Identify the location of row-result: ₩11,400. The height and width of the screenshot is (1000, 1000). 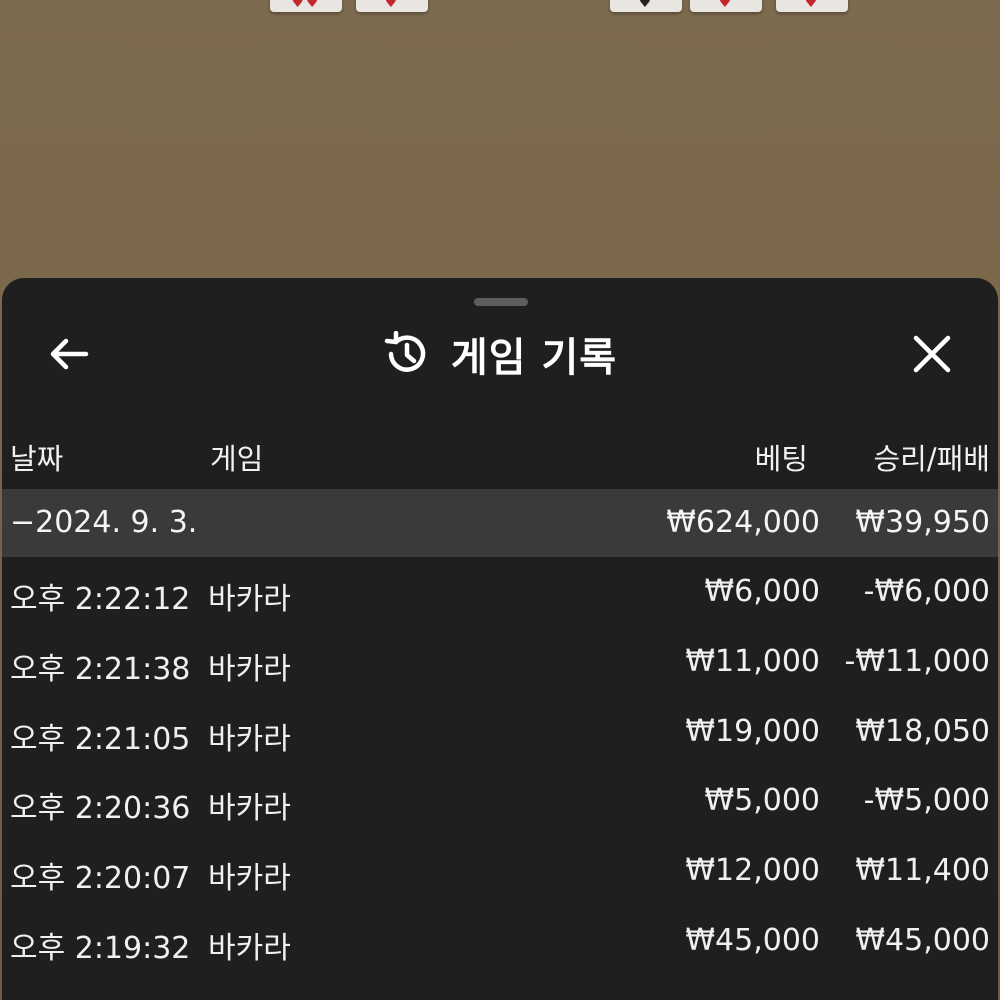
(922, 871).